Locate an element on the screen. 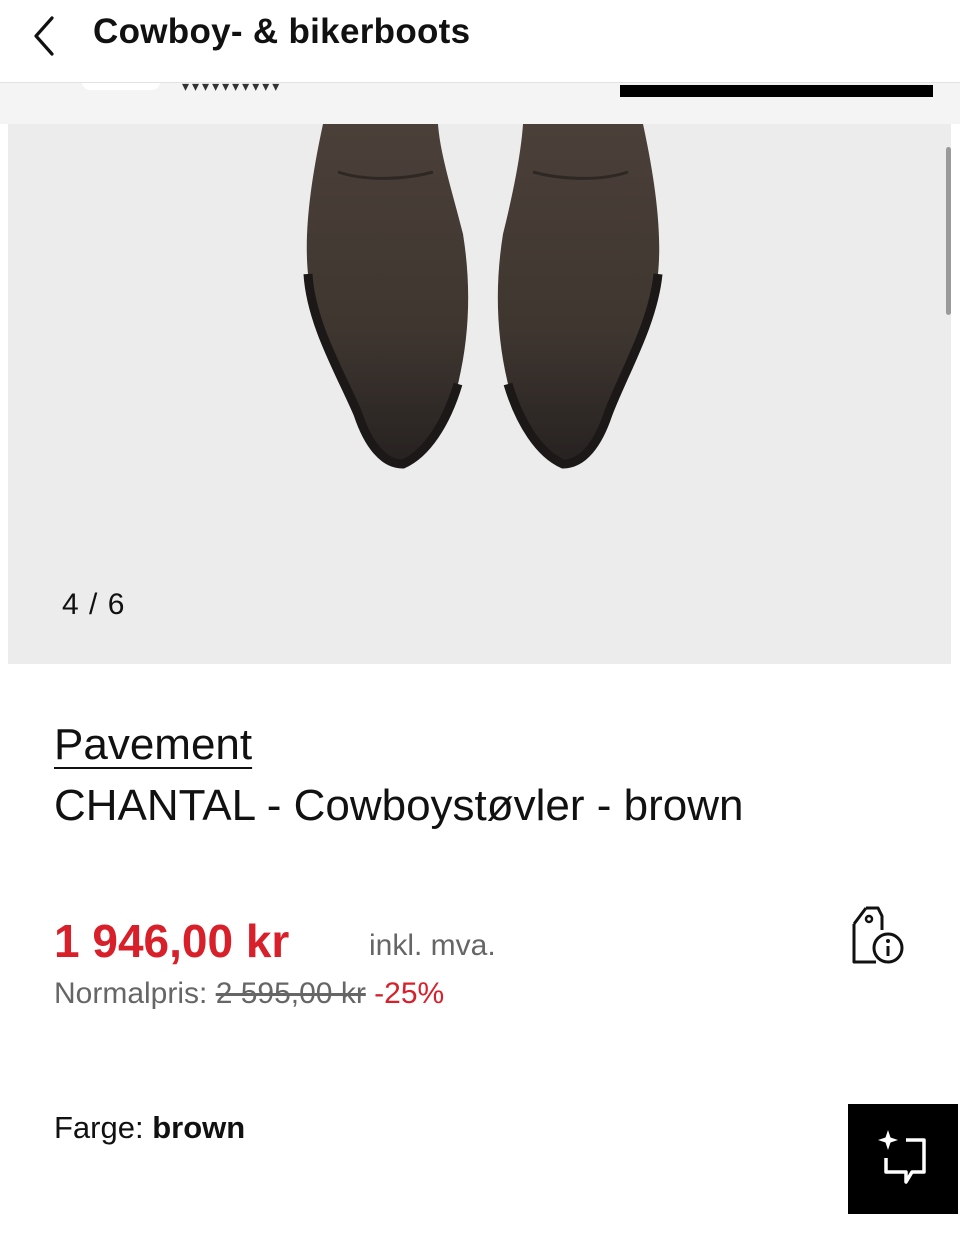 Image resolution: width=960 pixels, height=1250 pixels. back-button is located at coordinates (46, 36).